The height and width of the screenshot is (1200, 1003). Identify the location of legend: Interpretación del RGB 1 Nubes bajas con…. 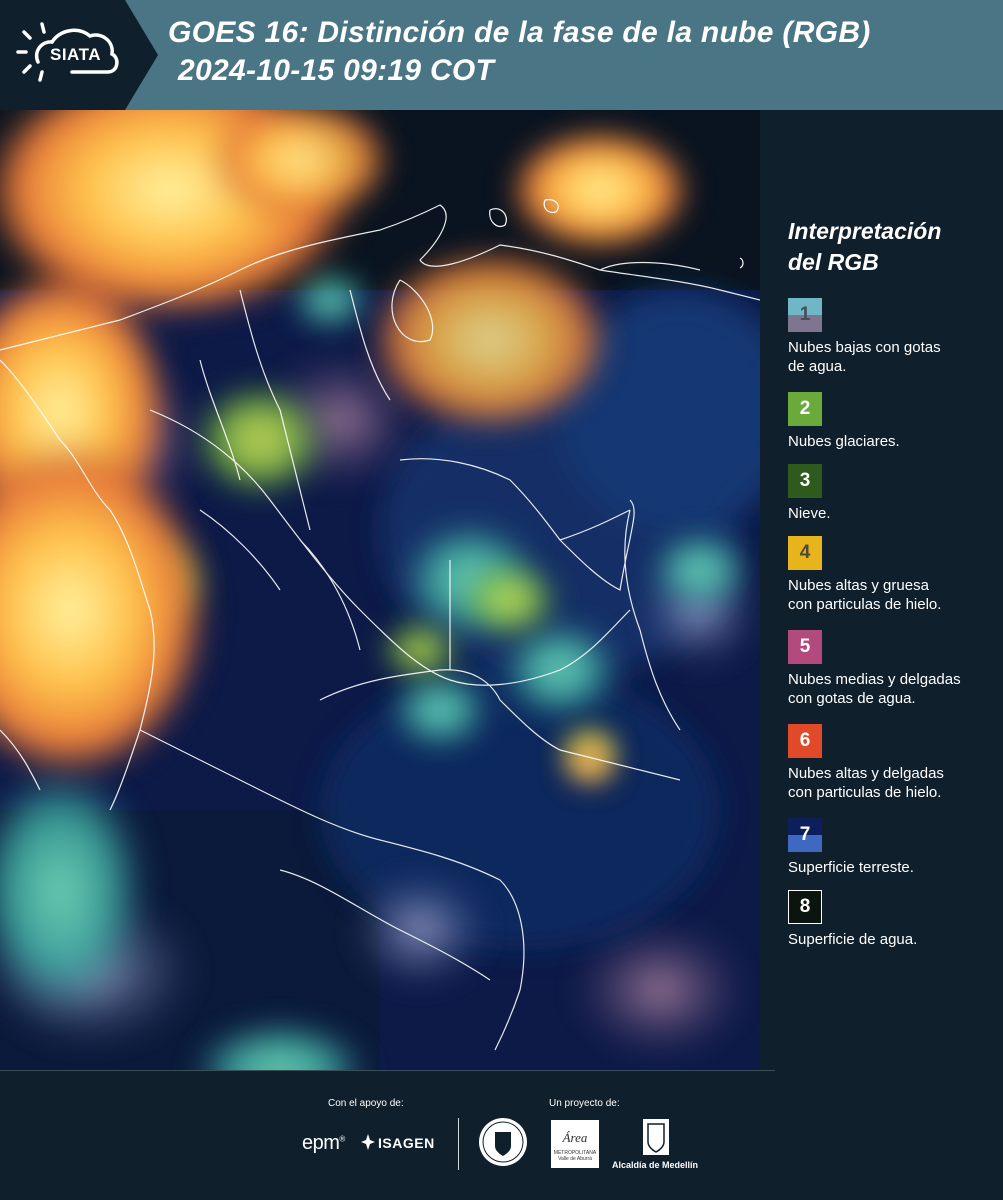
(890, 589).